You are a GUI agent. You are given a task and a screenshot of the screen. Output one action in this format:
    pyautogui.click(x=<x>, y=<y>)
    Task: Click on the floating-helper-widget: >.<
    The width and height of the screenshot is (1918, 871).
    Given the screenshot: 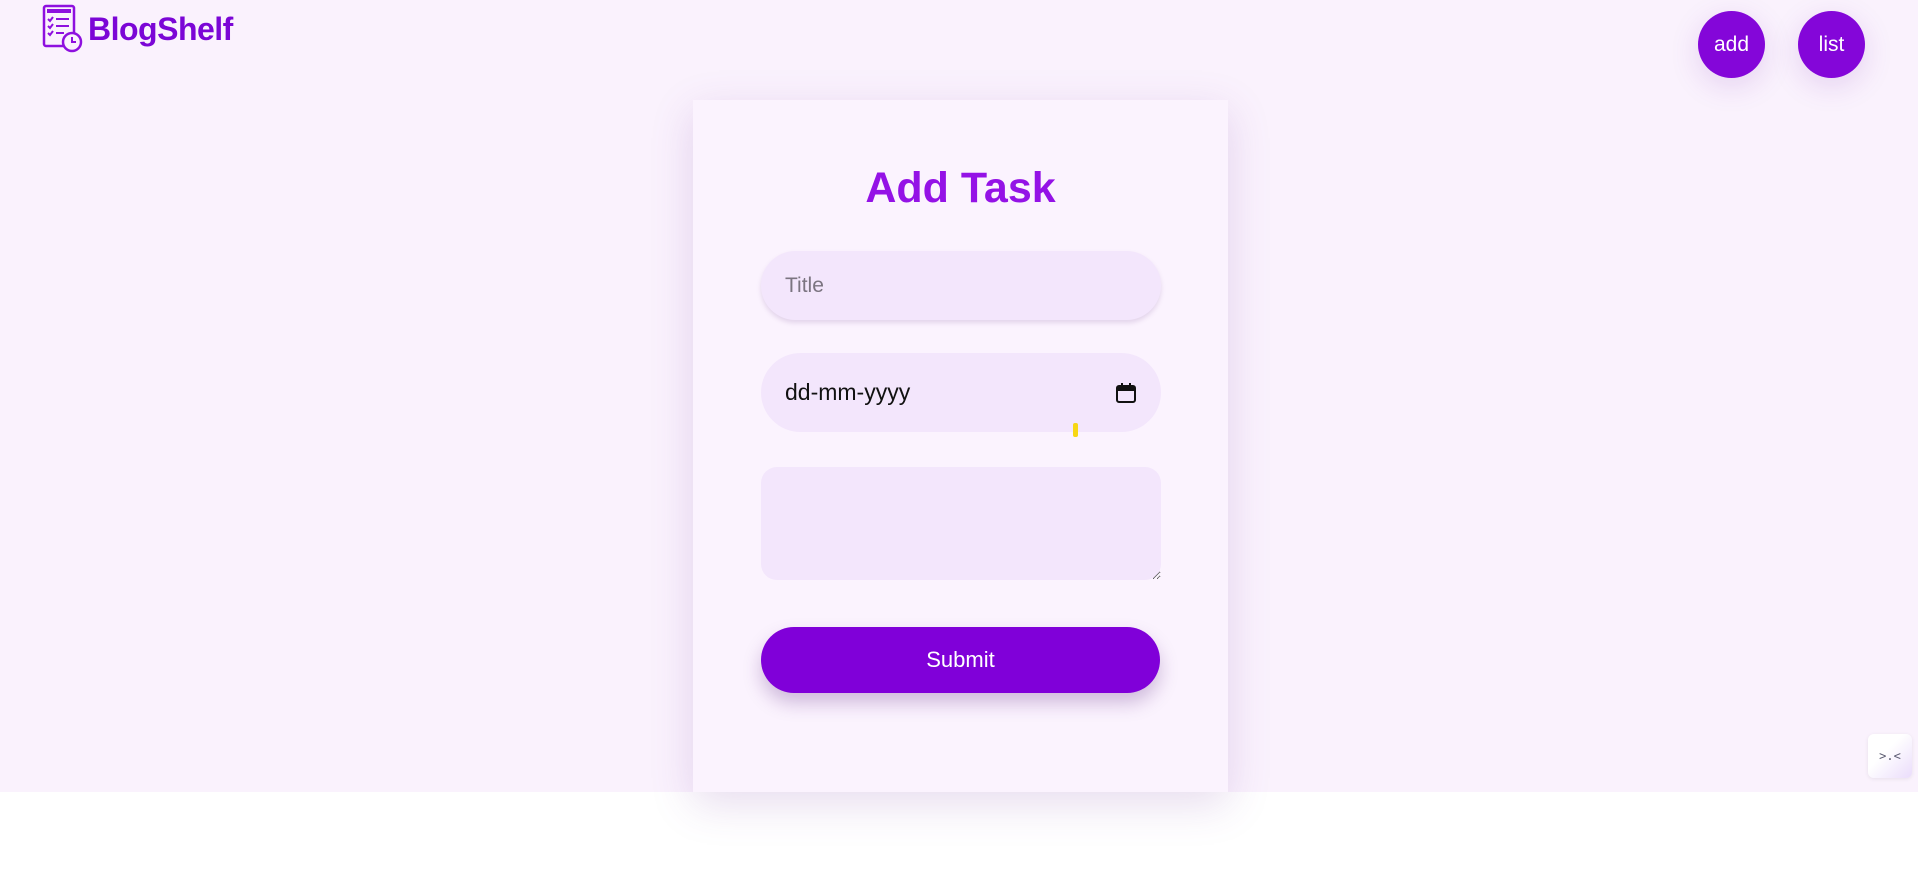 What is the action you would take?
    pyautogui.click(x=1890, y=756)
    